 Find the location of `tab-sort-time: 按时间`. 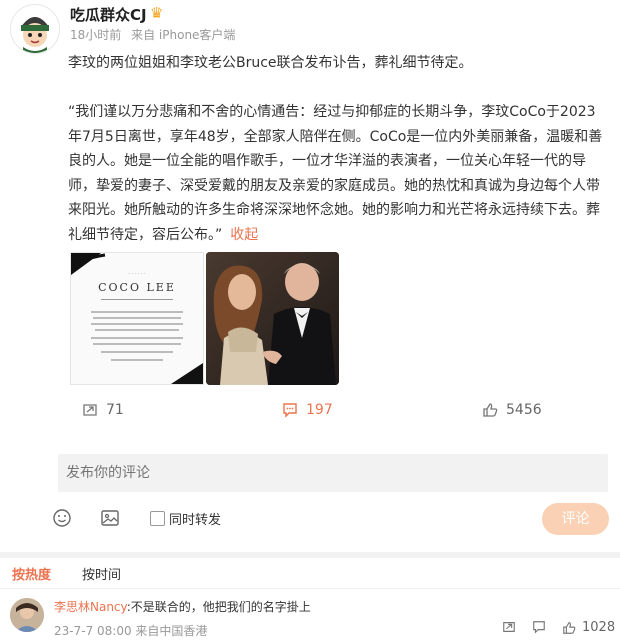

tab-sort-time: 按时间 is located at coordinates (101, 573).